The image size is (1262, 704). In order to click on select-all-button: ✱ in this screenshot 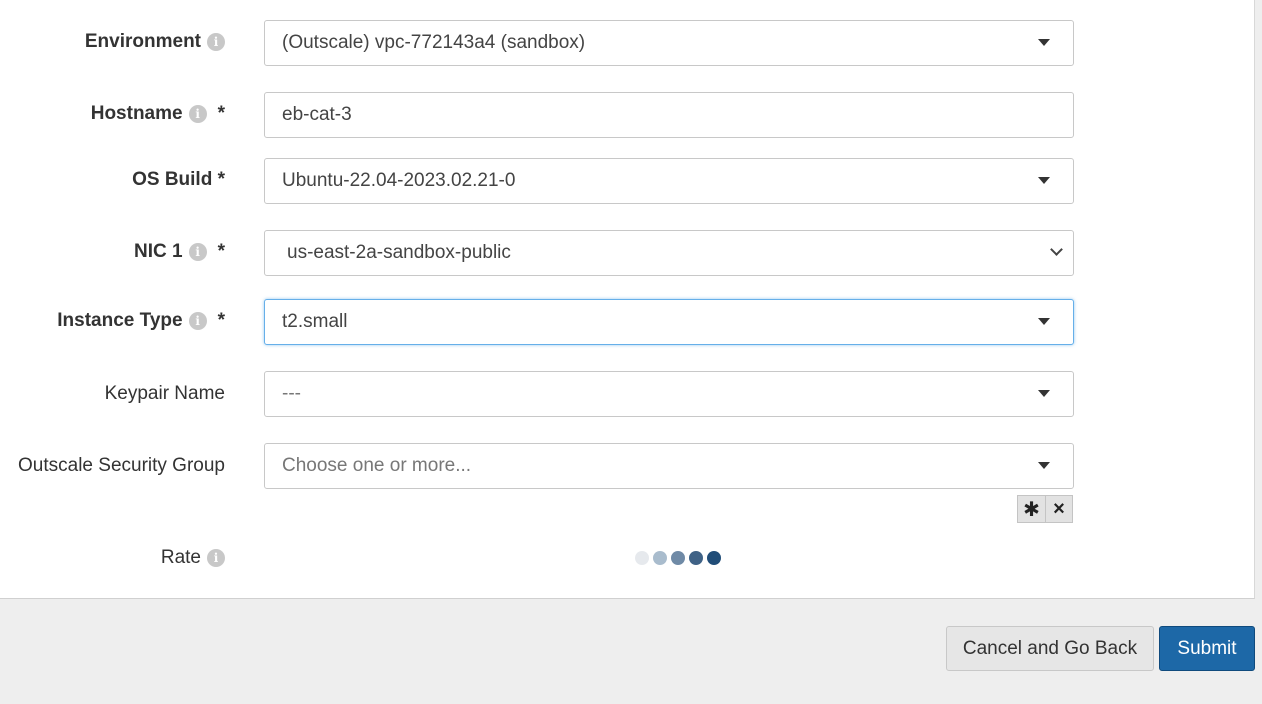, I will do `click(1031, 509)`.